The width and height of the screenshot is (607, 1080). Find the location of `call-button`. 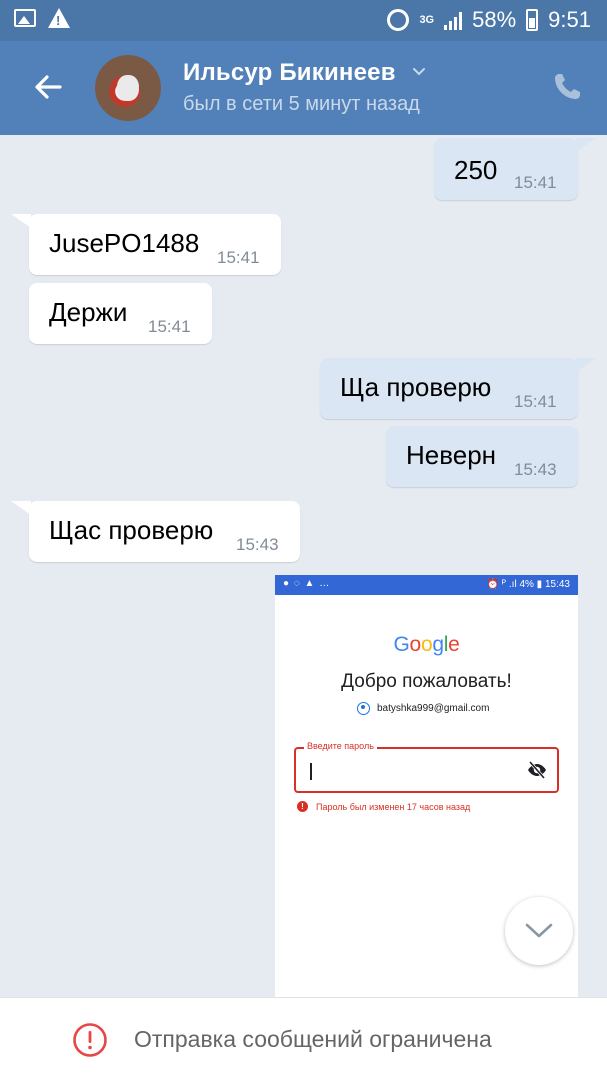

call-button is located at coordinates (567, 87).